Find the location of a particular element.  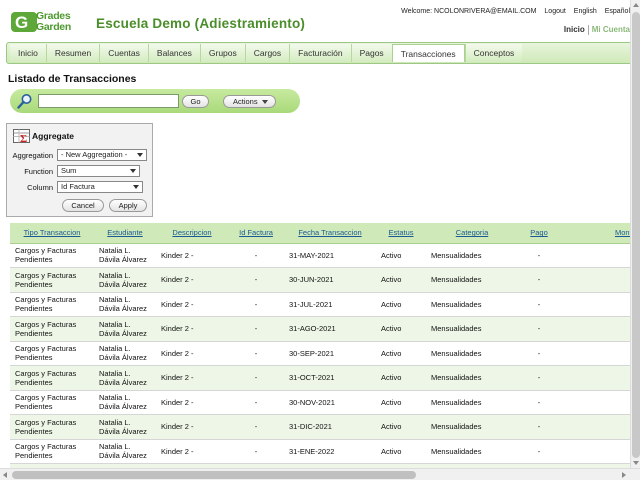

aggregation-label: Aggregation is located at coordinates (32, 155).